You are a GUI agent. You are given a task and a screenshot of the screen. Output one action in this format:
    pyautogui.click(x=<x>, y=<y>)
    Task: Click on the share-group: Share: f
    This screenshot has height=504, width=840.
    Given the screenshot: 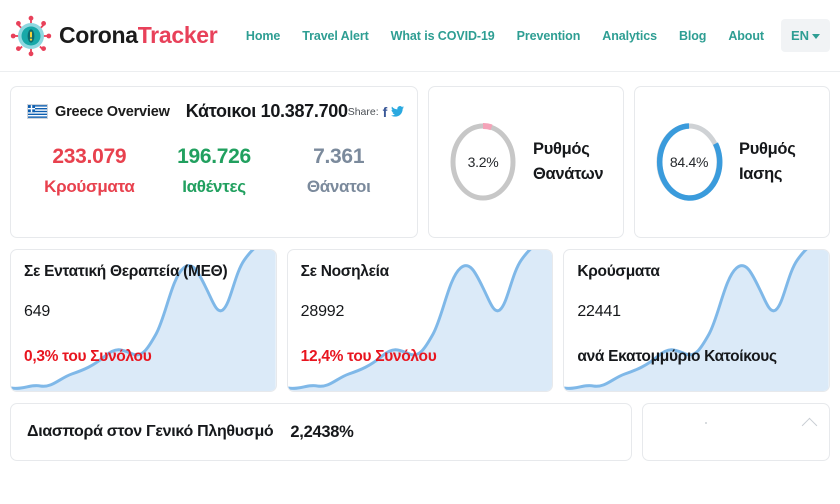 What is the action you would take?
    pyautogui.click(x=376, y=112)
    